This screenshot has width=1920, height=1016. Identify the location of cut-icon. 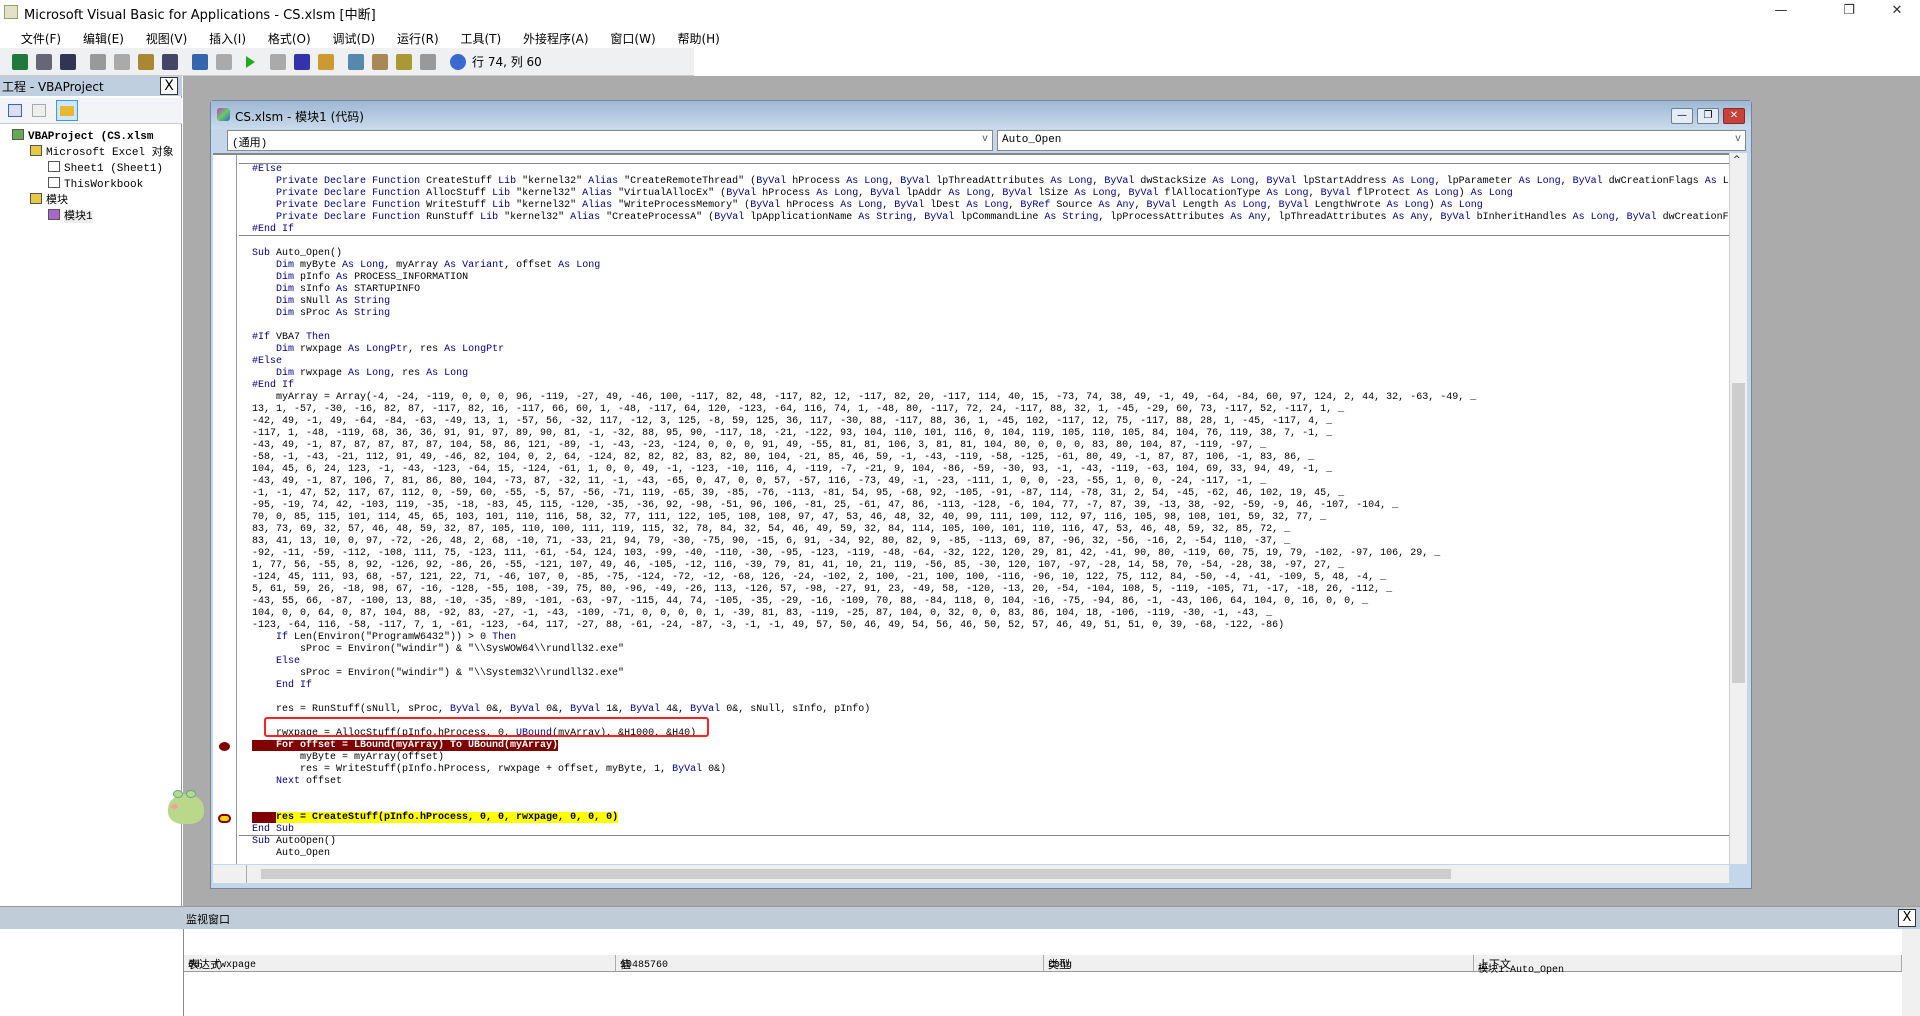
(98, 62).